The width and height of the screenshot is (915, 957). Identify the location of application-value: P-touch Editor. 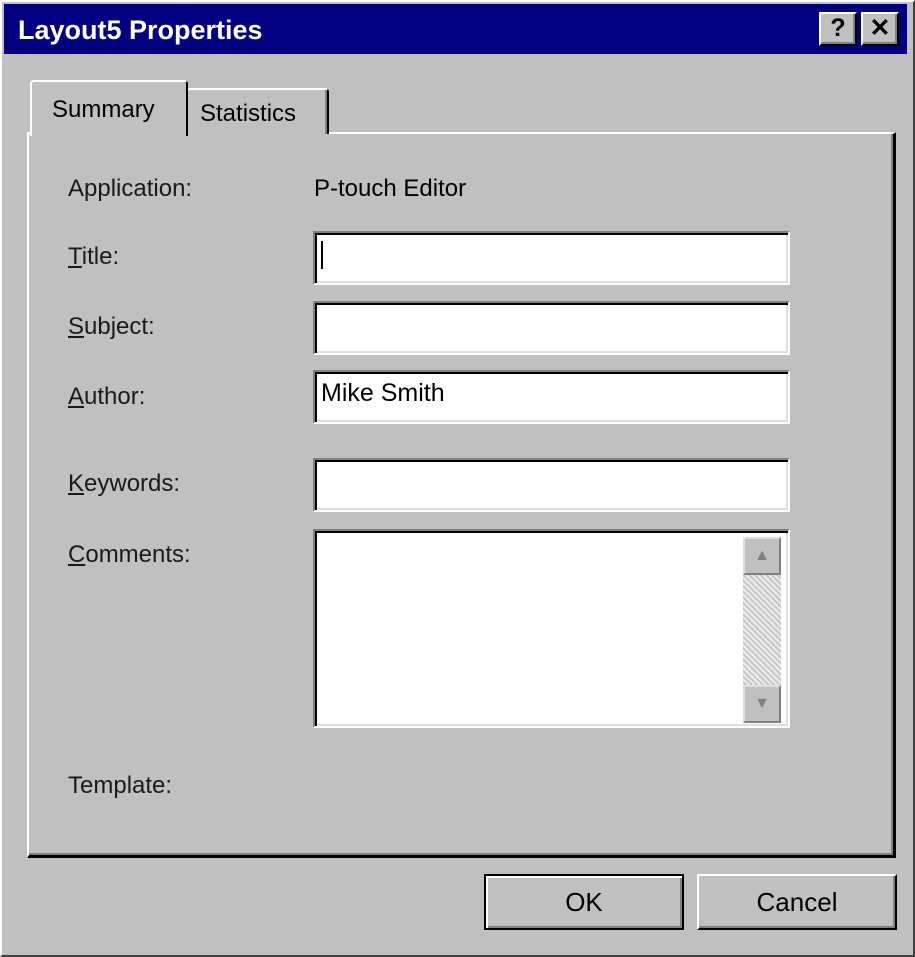
(390, 188).